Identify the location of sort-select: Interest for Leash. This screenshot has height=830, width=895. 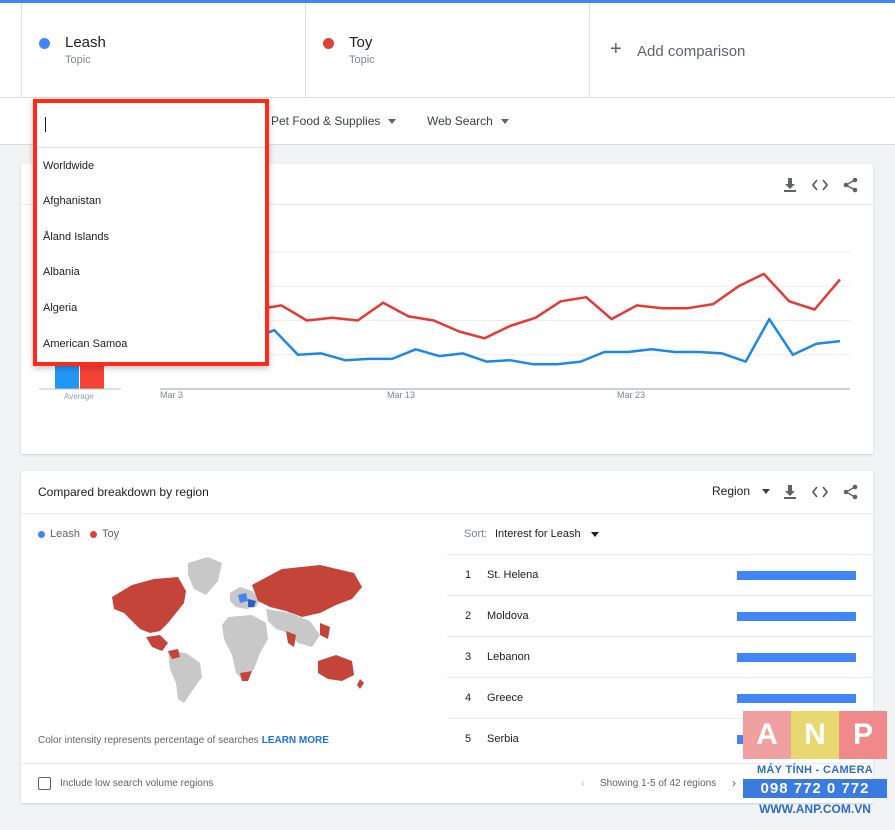
(547, 534).